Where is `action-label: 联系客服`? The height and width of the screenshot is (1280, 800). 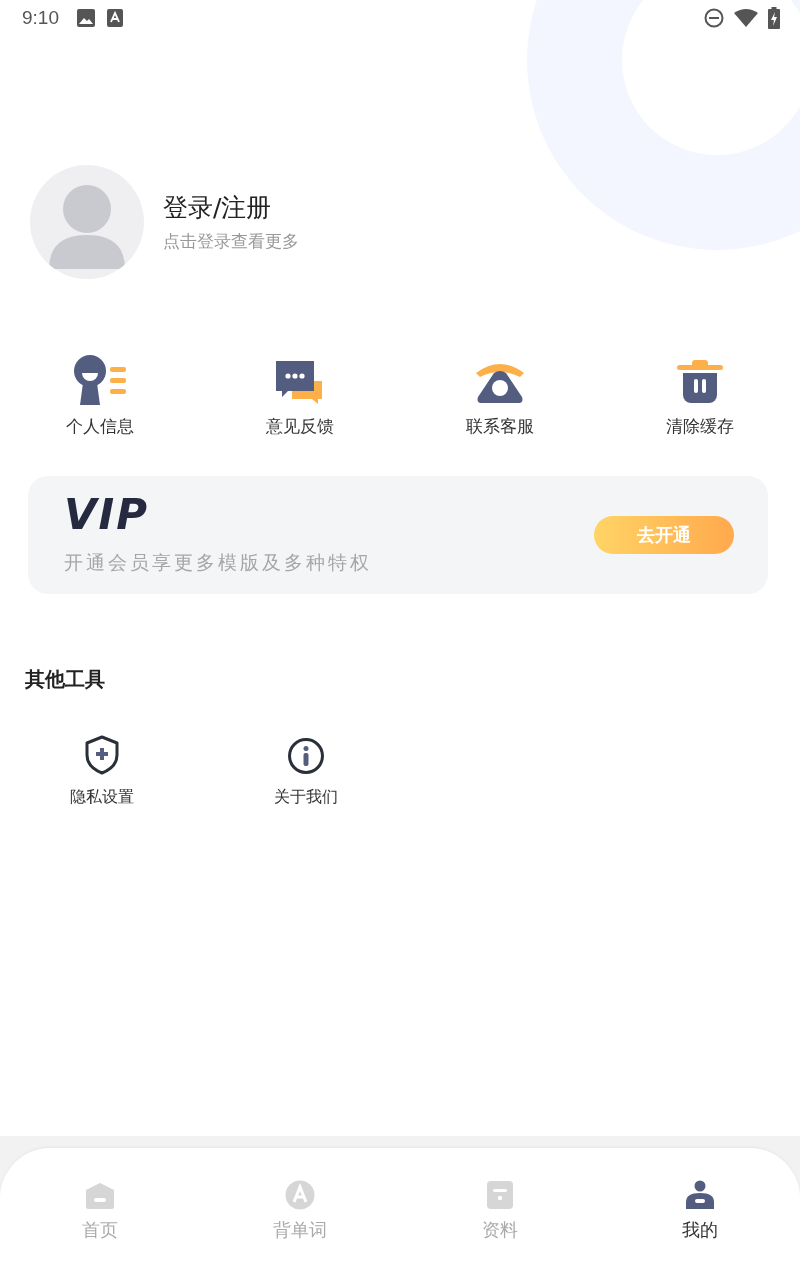 action-label: 联系客服 is located at coordinates (500, 426).